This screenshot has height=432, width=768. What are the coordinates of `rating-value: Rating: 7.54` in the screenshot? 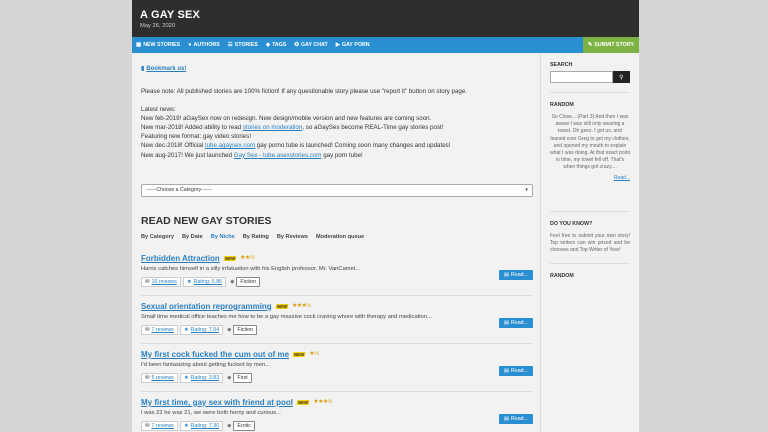 It's located at (205, 329).